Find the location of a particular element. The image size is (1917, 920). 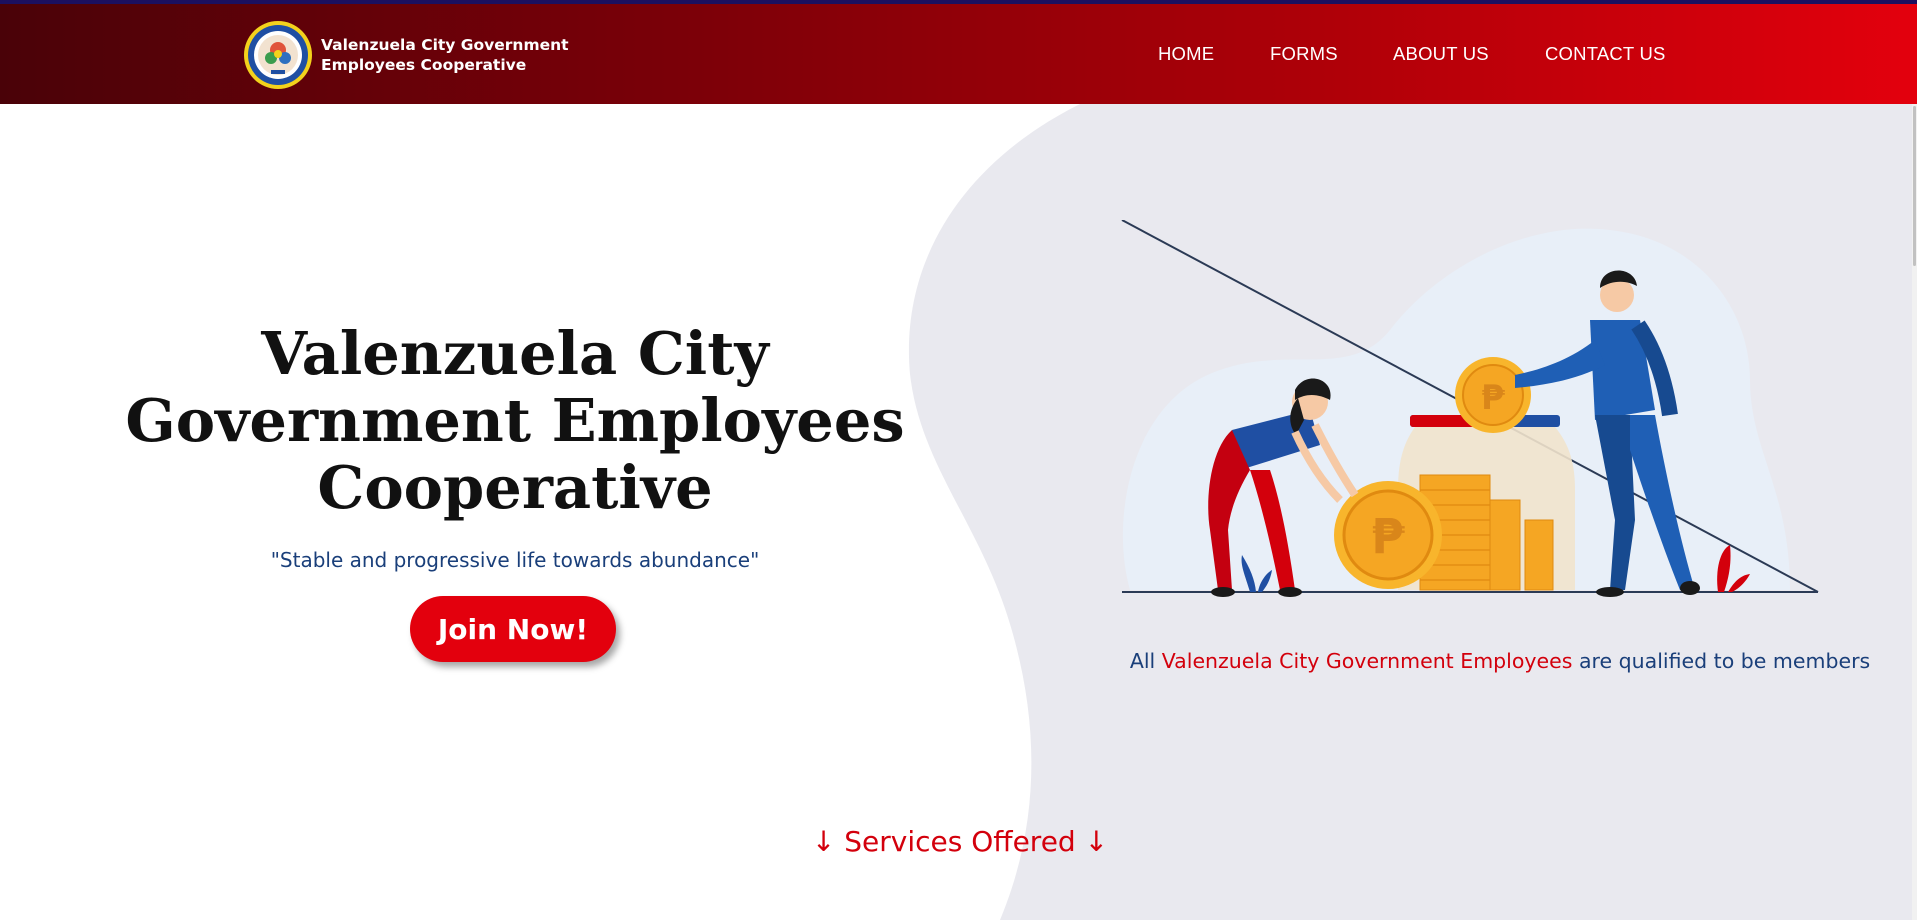

hero-title-line3: Cooperative is located at coordinates (515, 487).